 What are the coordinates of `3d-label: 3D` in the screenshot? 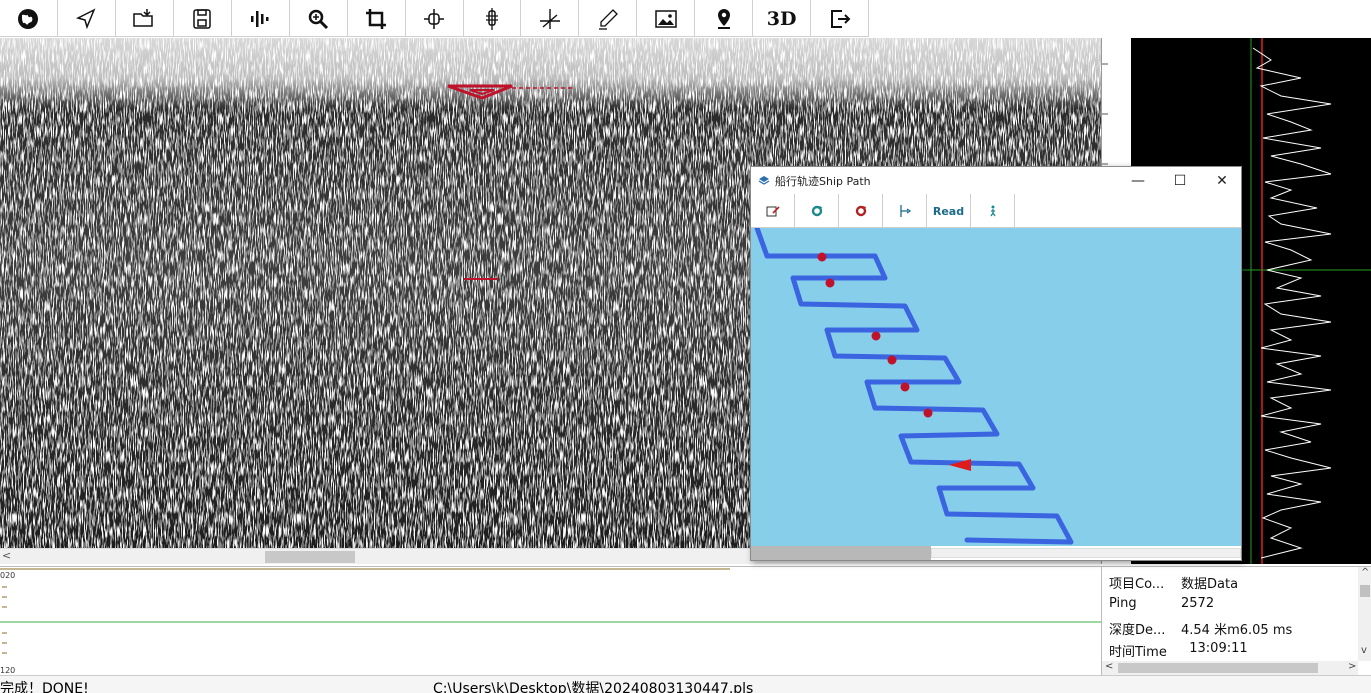 It's located at (781, 18).